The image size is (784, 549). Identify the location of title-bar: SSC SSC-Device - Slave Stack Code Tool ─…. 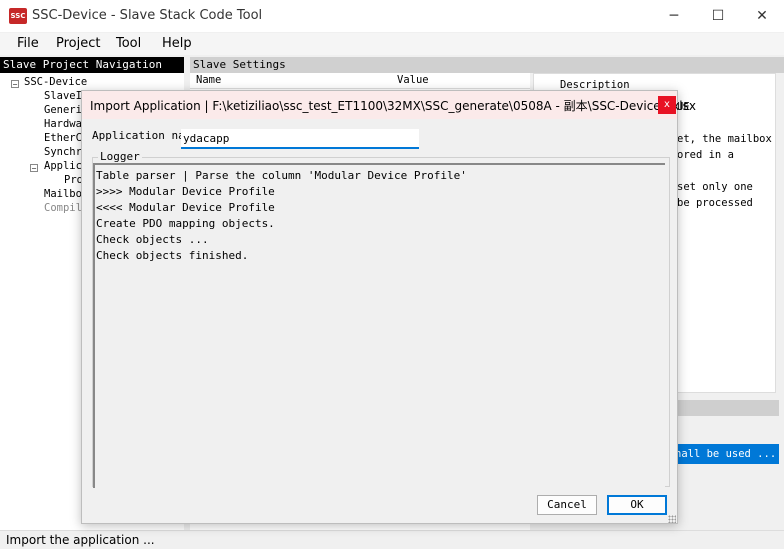
(392, 16).